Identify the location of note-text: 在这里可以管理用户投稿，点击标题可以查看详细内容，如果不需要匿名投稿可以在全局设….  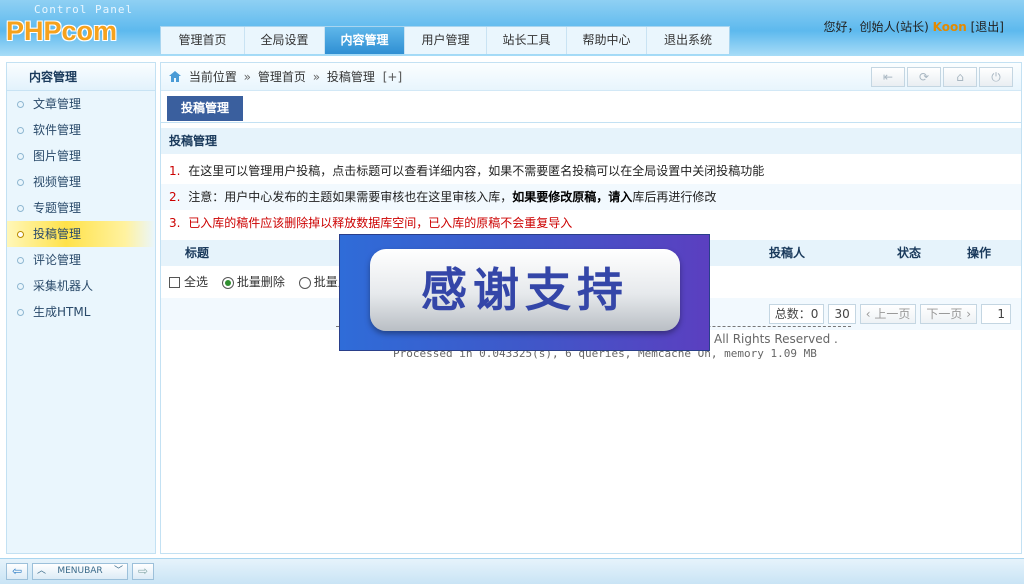
(476, 171).